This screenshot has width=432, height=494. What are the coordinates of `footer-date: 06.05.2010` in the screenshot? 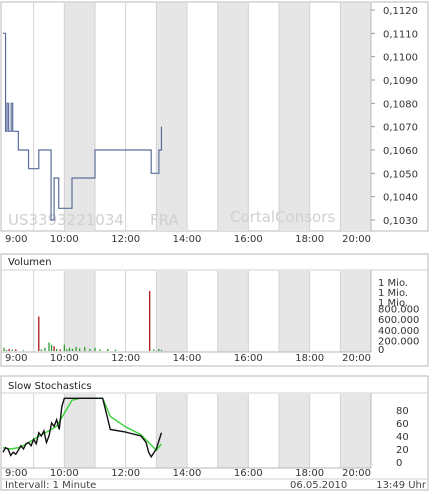 It's located at (318, 485).